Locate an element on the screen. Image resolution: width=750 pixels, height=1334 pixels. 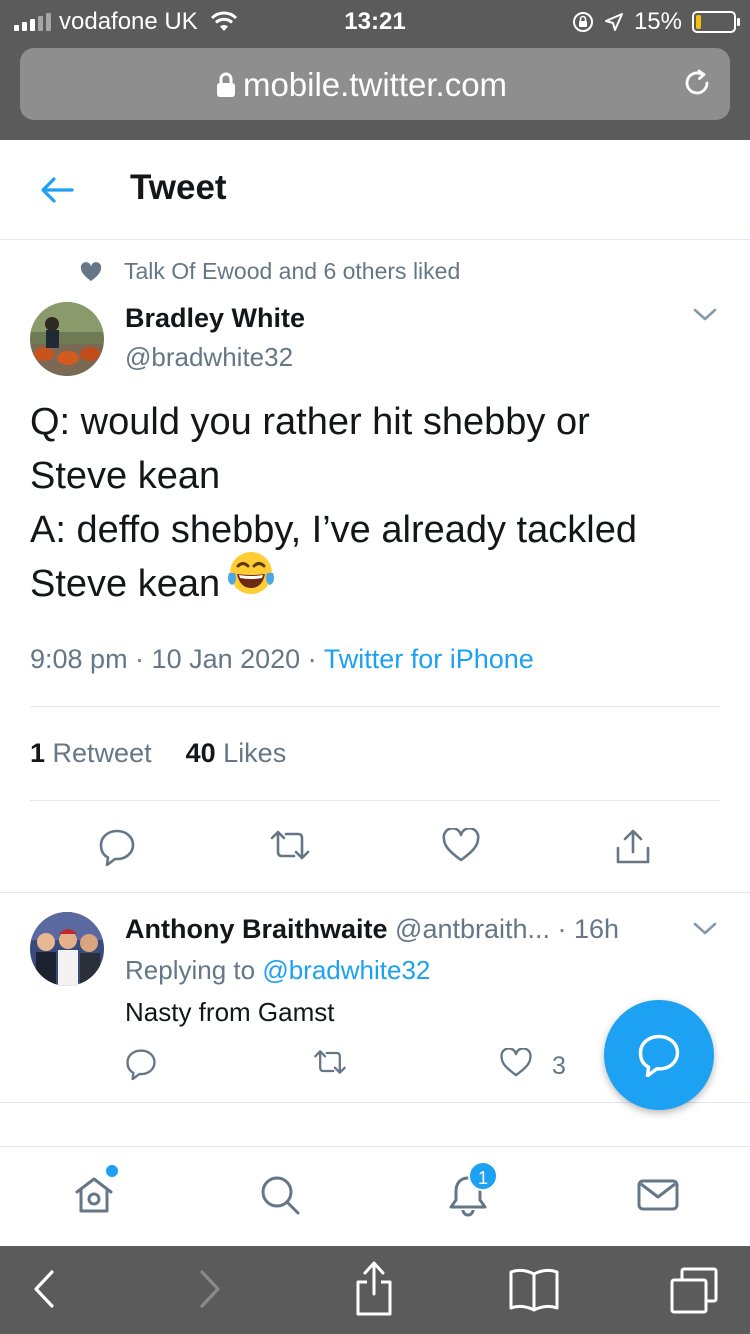
compose-reply-icon is located at coordinates (659, 1055).